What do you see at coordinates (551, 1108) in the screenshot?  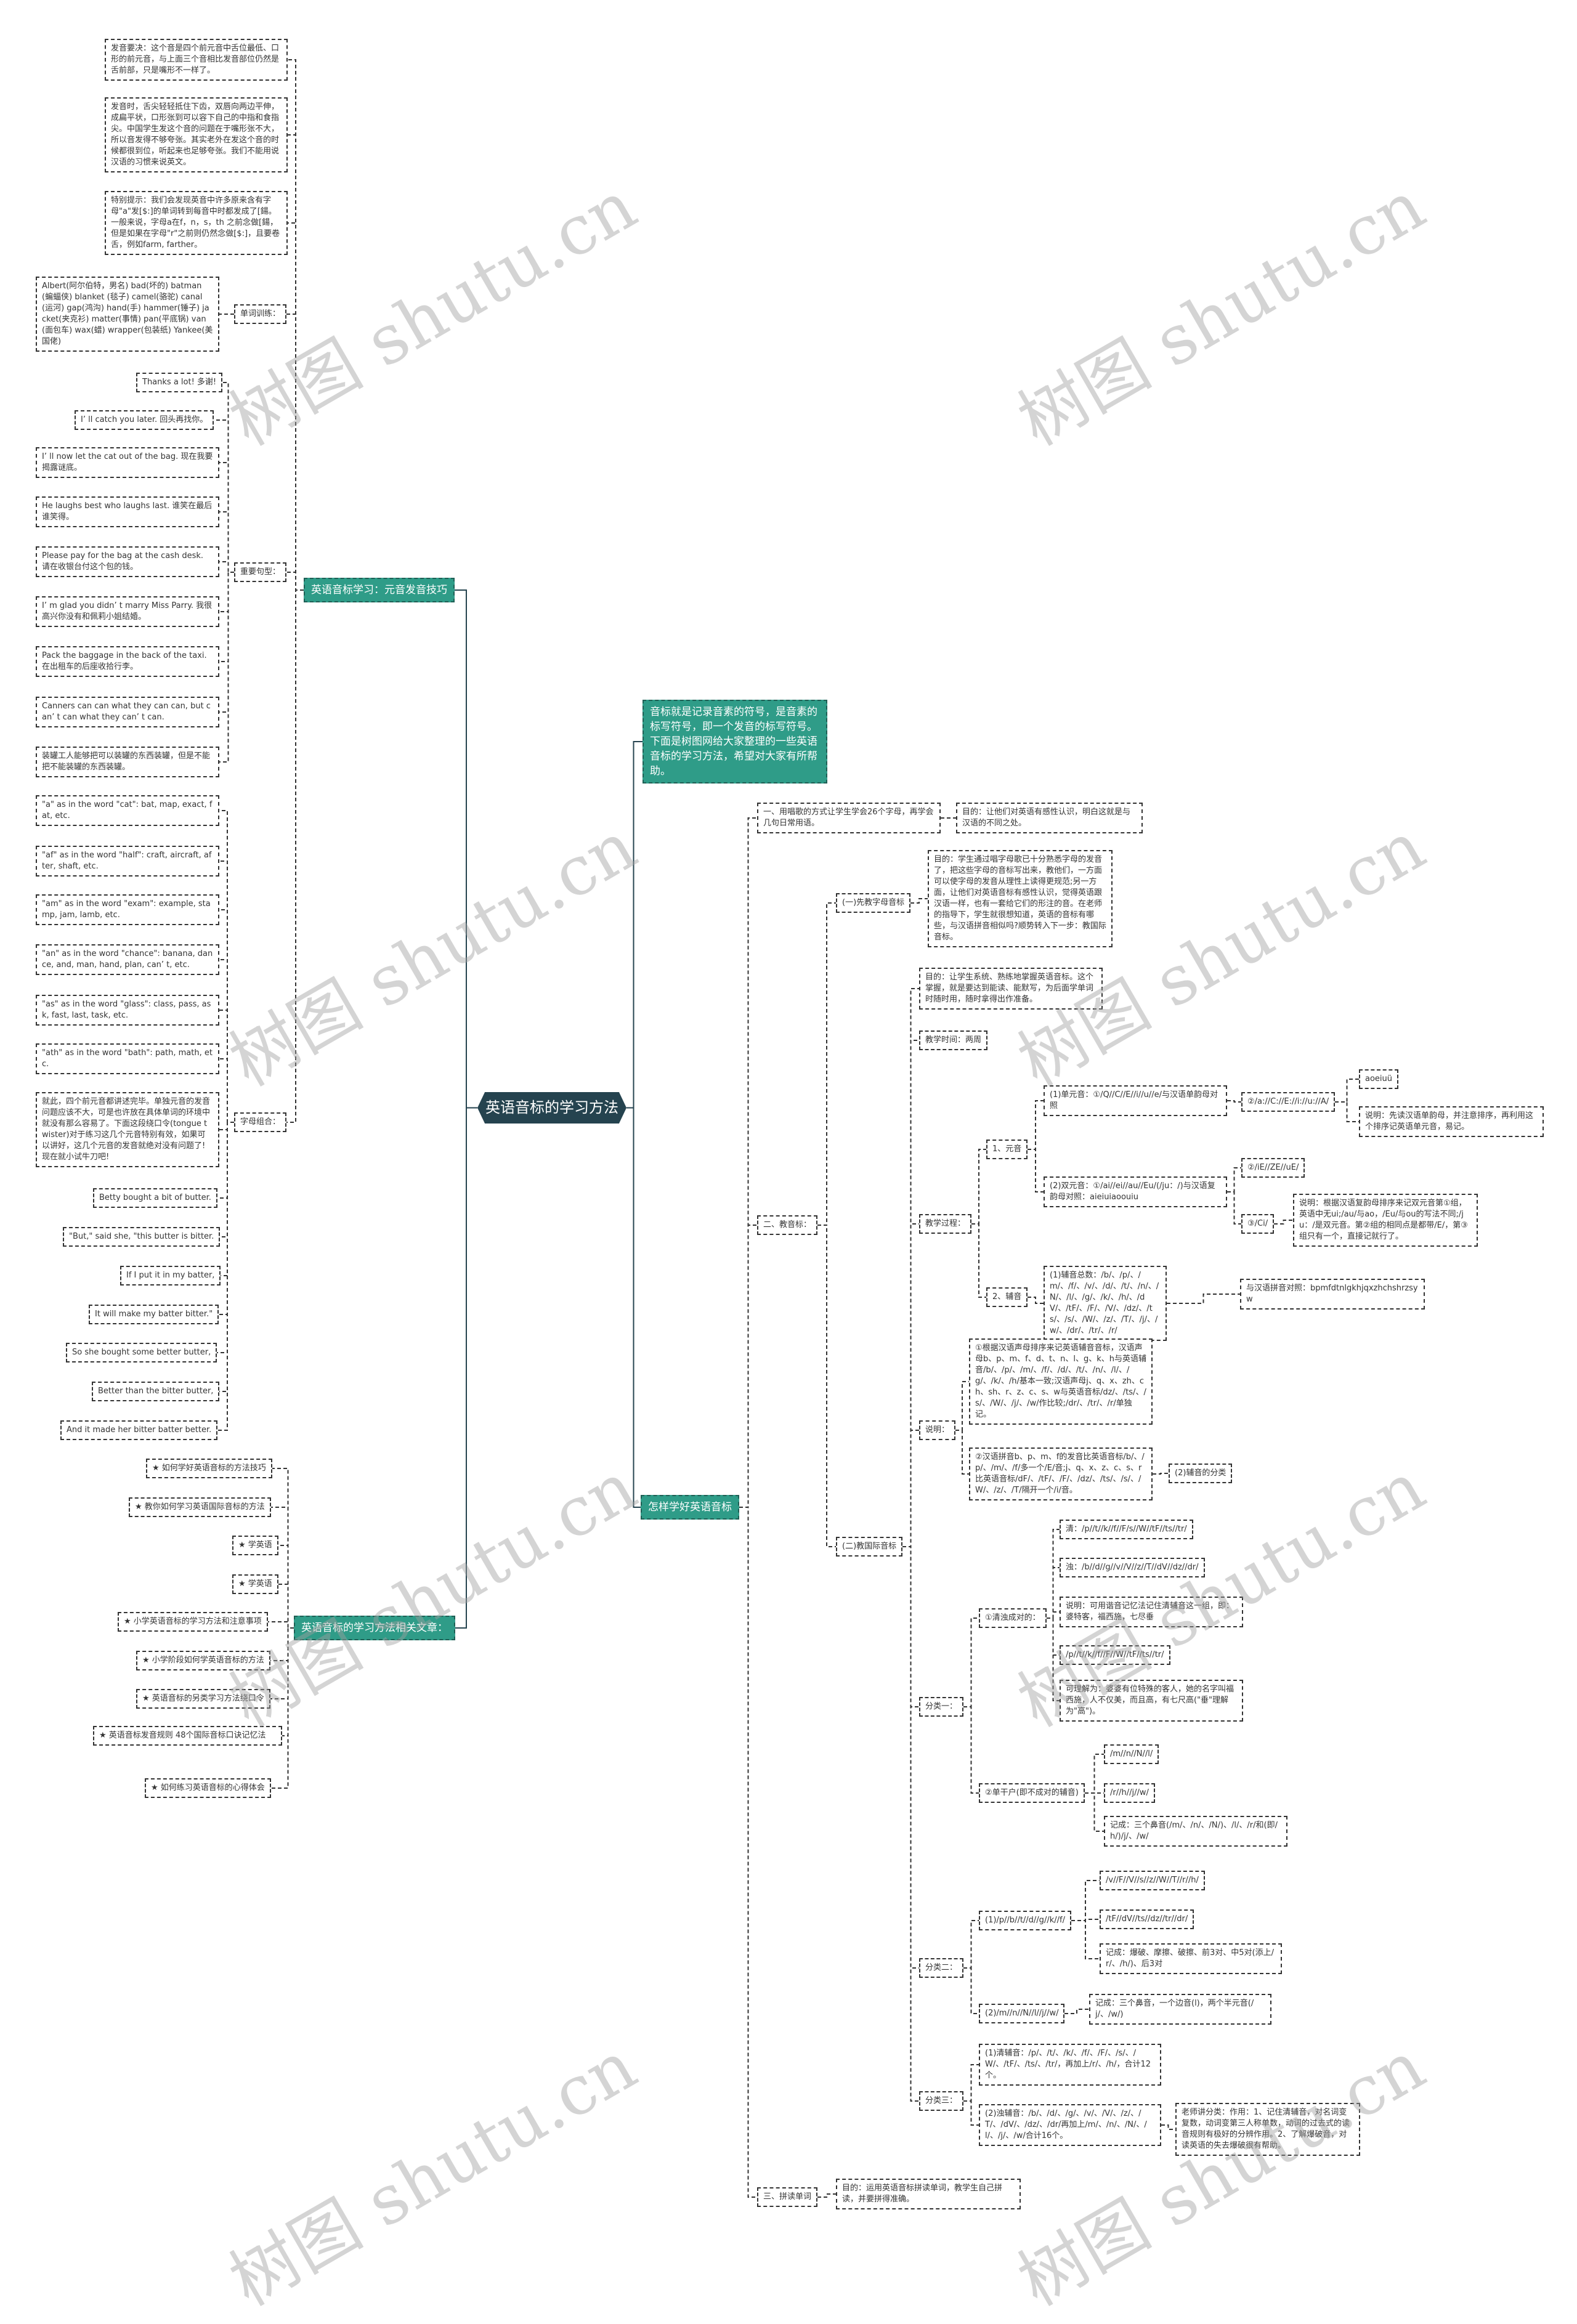 I see `central-topic: 英语音标的学习方法` at bounding box center [551, 1108].